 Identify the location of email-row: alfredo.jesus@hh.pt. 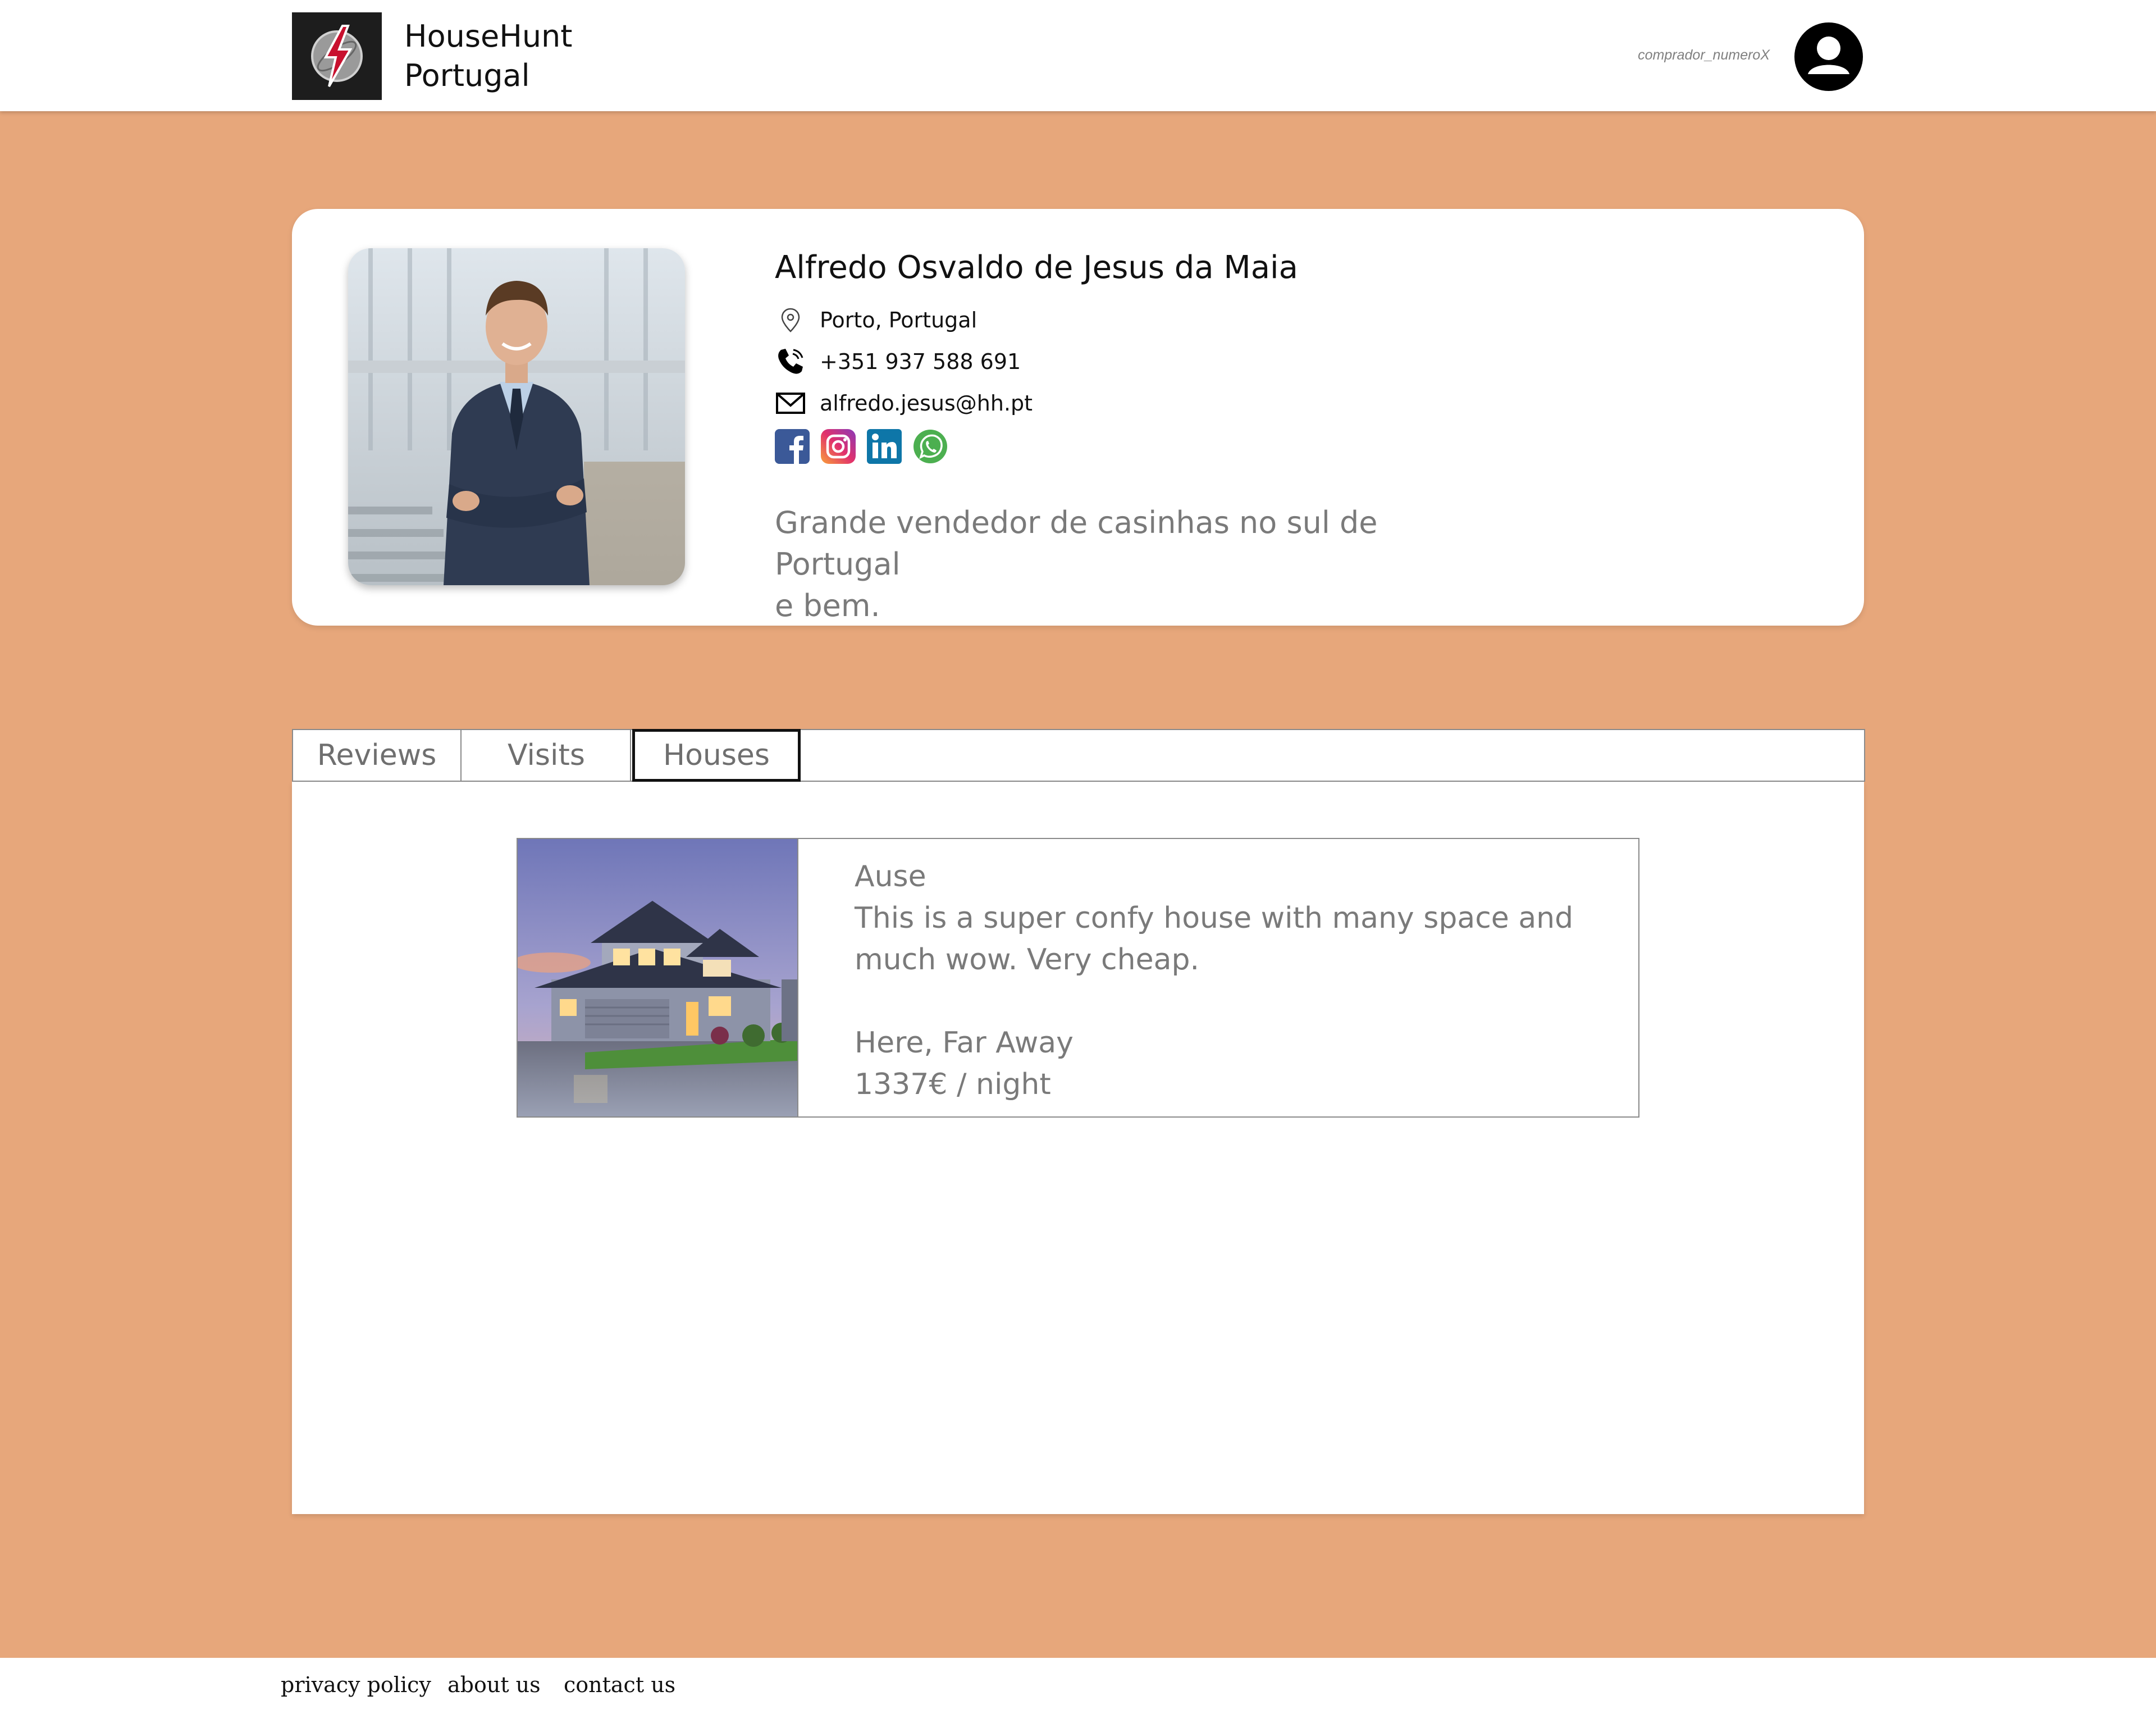
(904, 403).